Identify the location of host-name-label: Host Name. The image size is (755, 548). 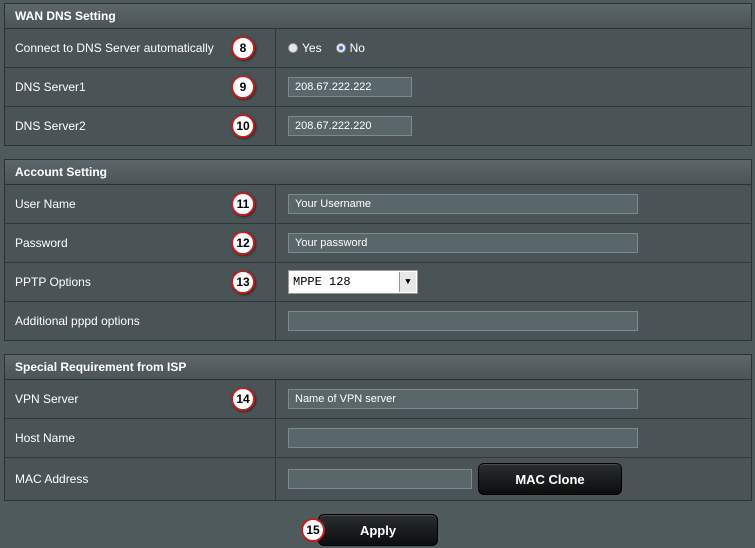
(45, 438).